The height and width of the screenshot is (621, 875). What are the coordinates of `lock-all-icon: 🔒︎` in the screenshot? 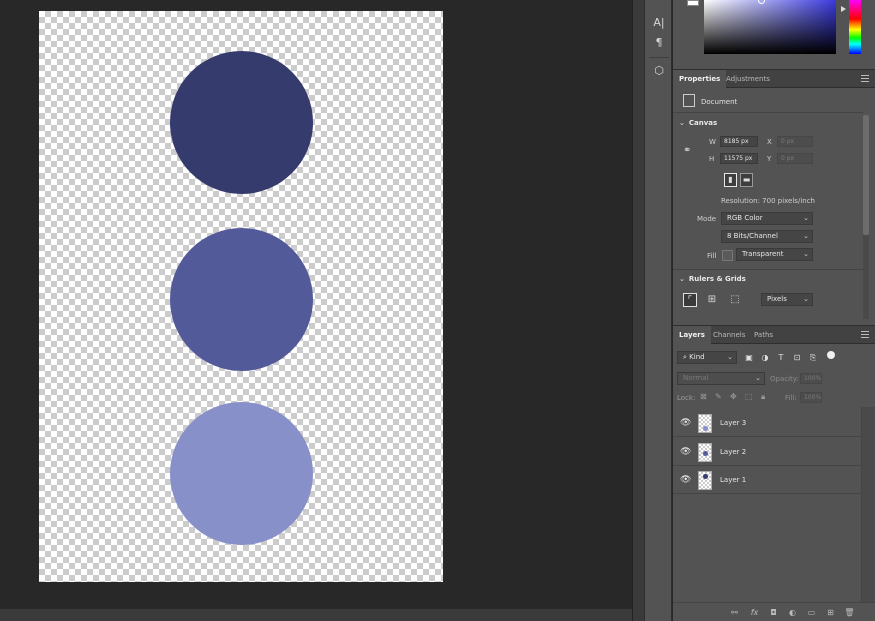 It's located at (763, 397).